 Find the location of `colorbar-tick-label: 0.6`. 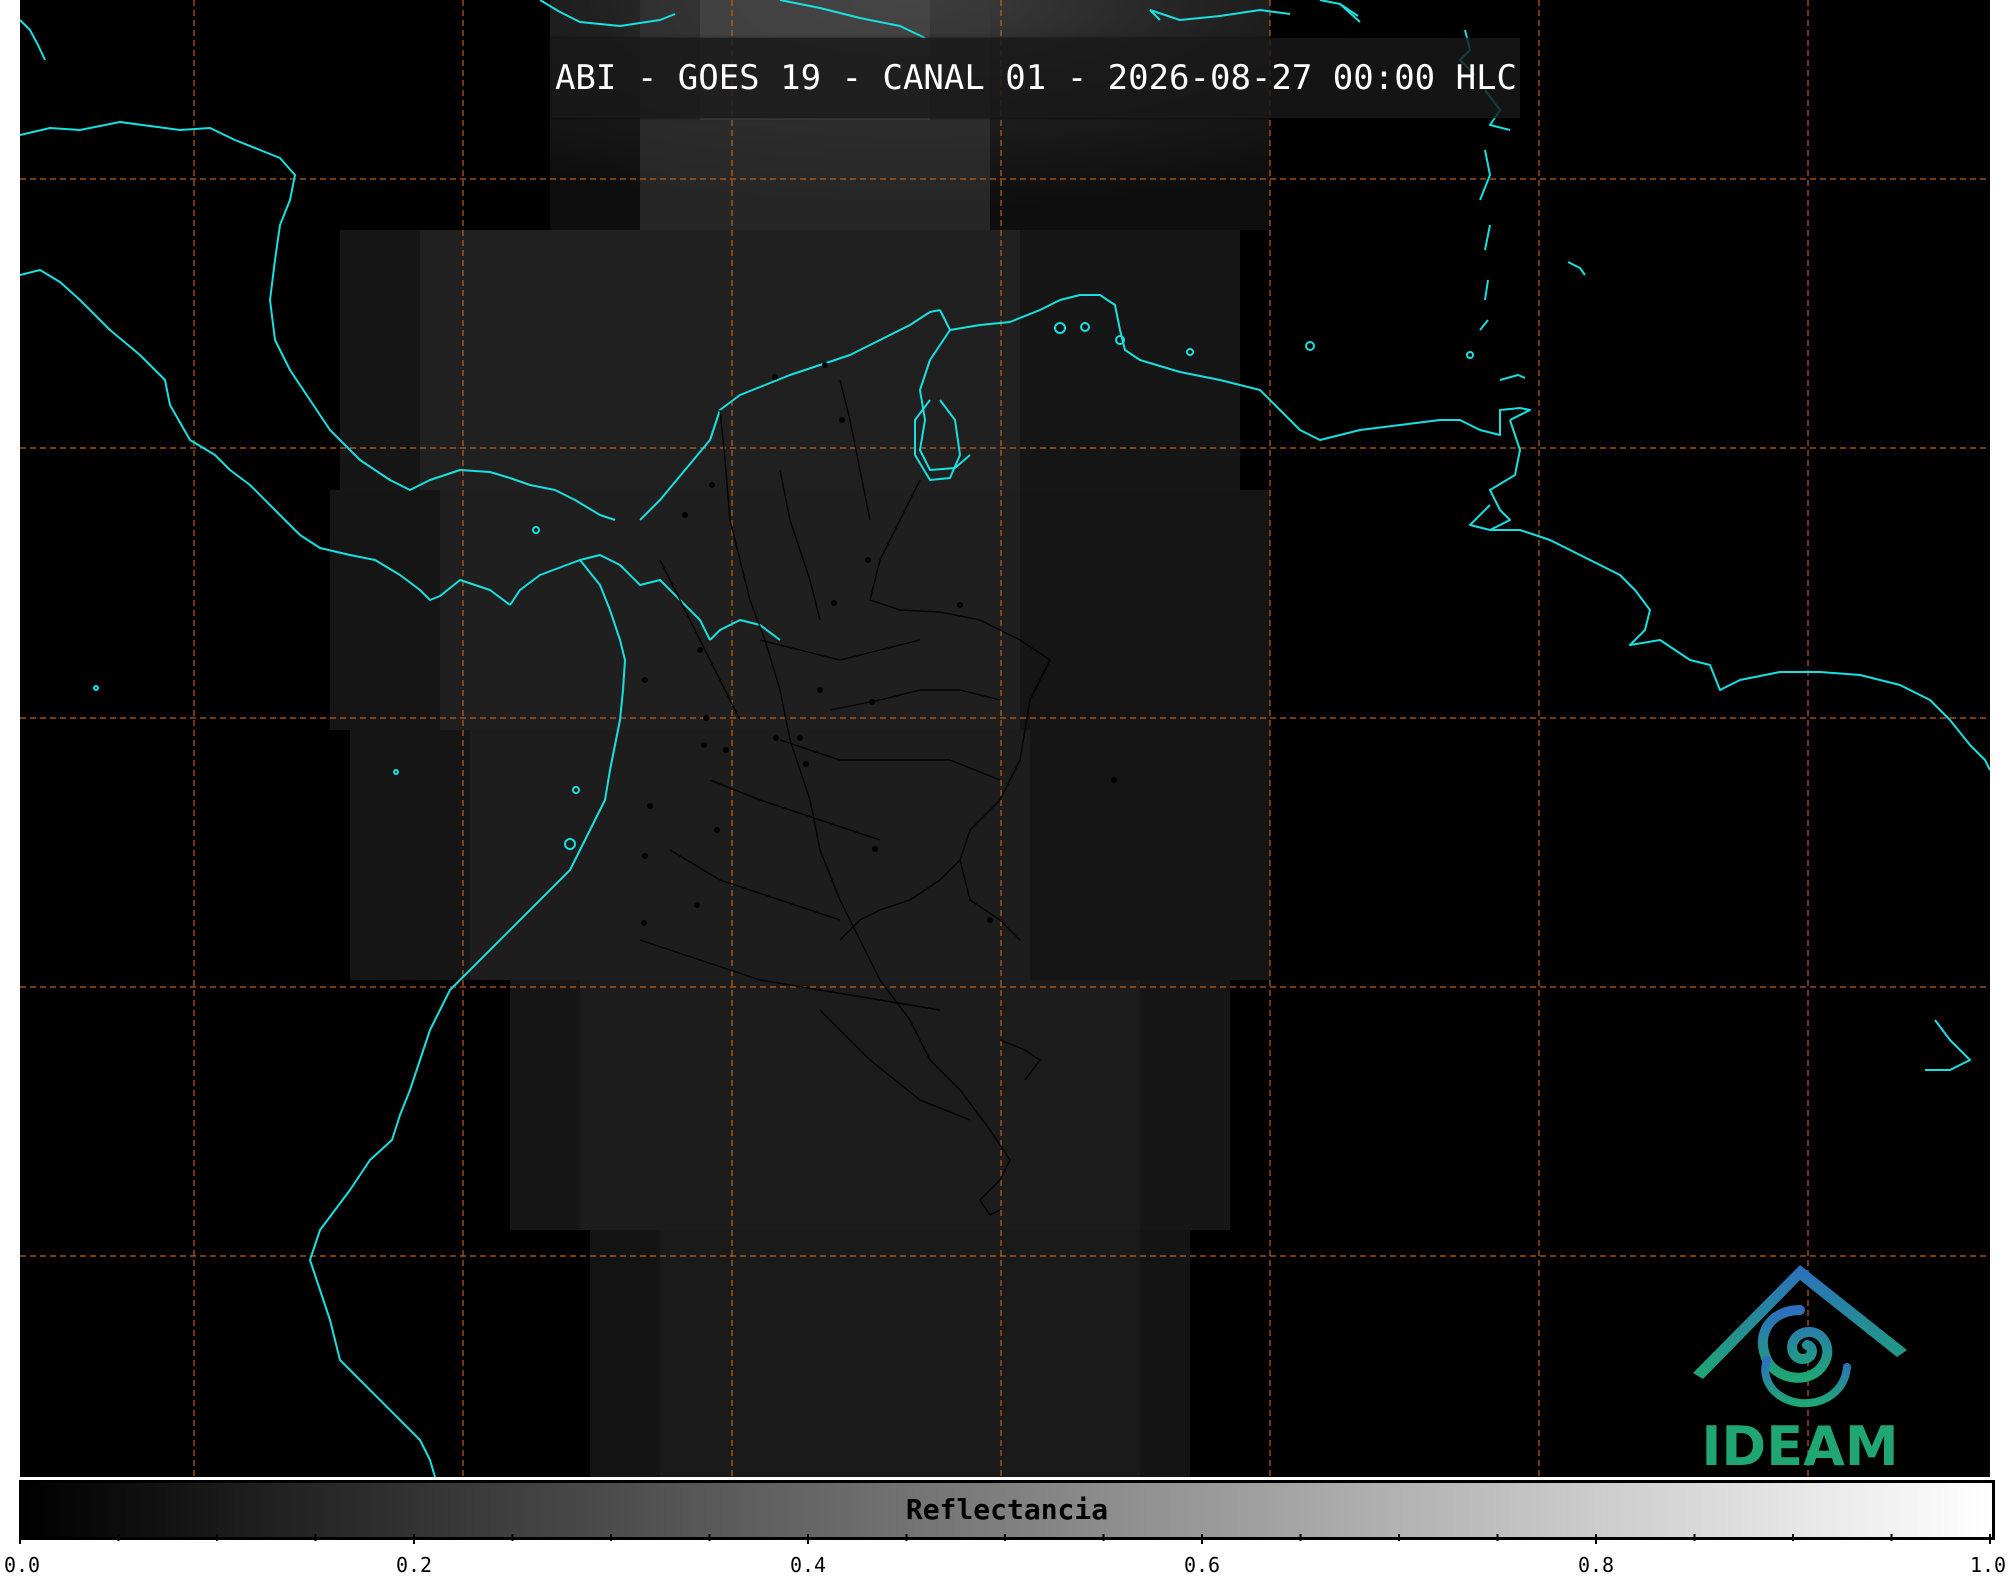

colorbar-tick-label: 0.6 is located at coordinates (1202, 1565).